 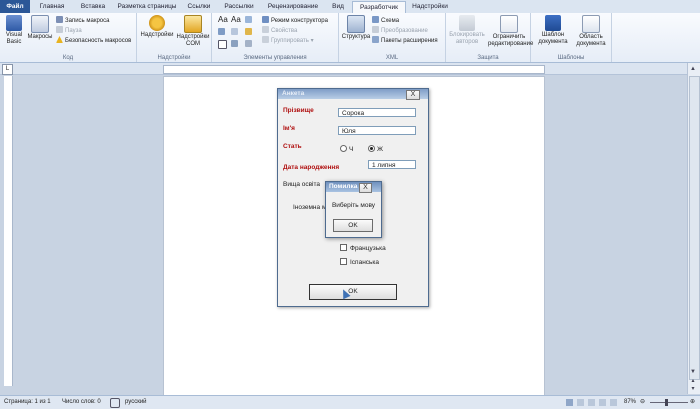 I want to click on restrict-editing-button: Ограничить редактирование, so click(x=510, y=31).